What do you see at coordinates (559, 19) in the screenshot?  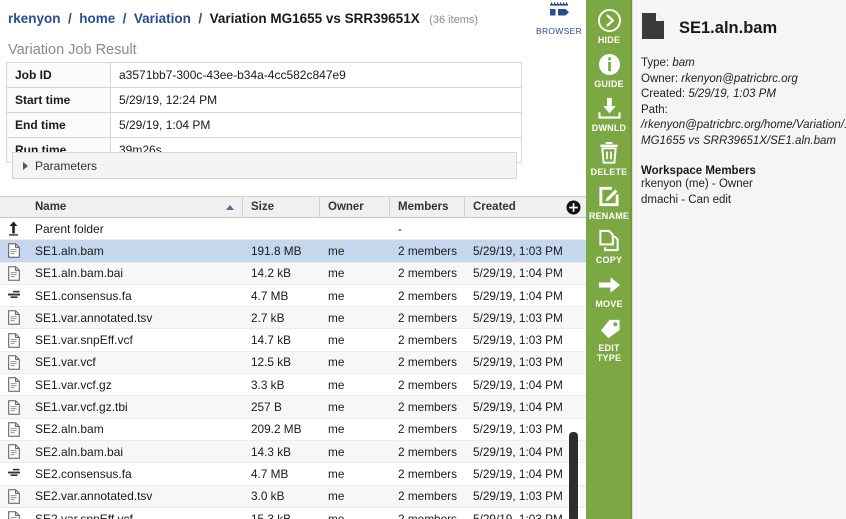 I see `browser-button: BROWSER` at bounding box center [559, 19].